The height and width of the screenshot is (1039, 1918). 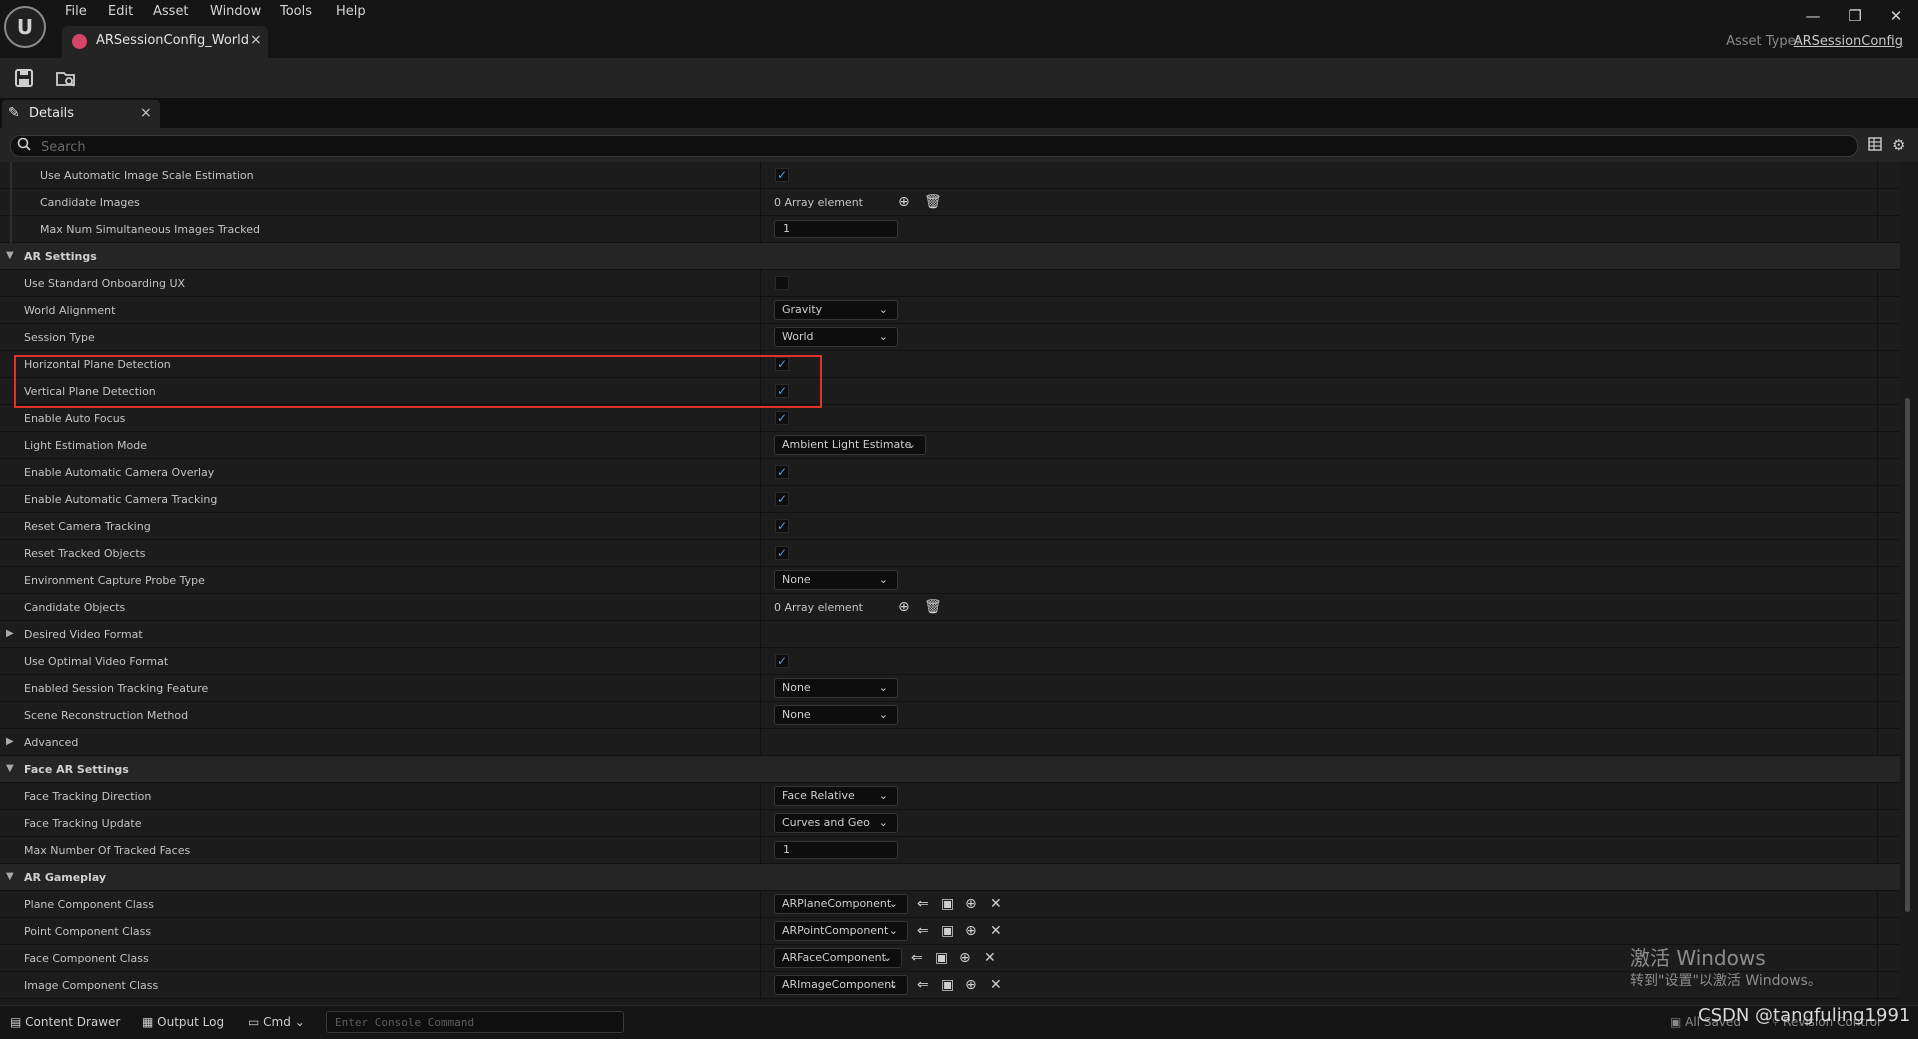 What do you see at coordinates (782, 283) in the screenshot?
I see `property-checkbox` at bounding box center [782, 283].